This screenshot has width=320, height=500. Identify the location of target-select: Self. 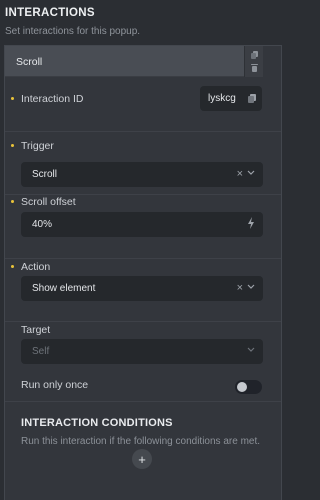
(142, 351).